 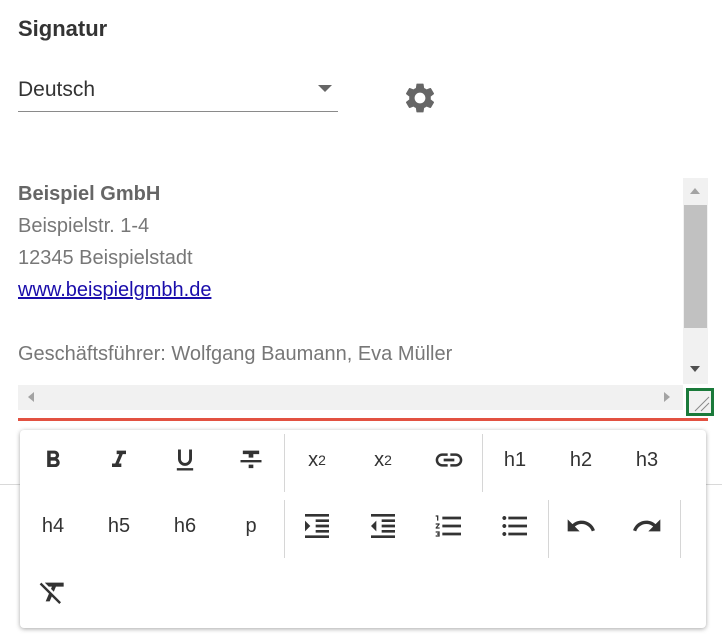 I want to click on clear-format-icon, so click(x=51, y=593).